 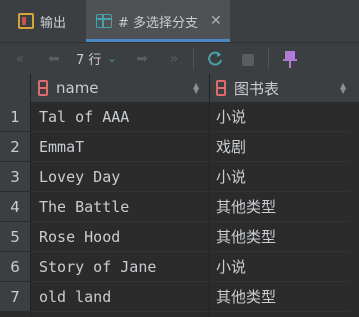 What do you see at coordinates (120, 207) in the screenshot?
I see `cell-name: The Battle` at bounding box center [120, 207].